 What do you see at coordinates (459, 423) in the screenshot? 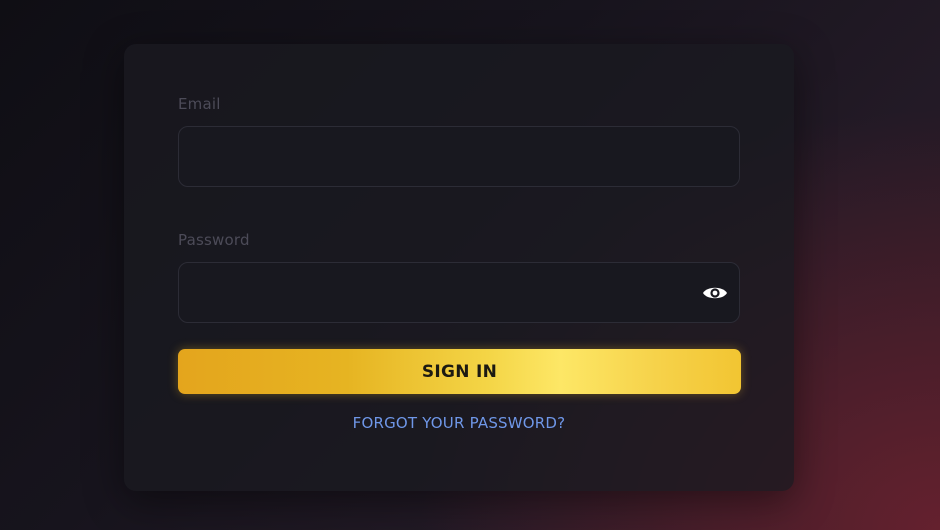
I see `forgot-password-link: FORGOT YOUR PASSWORD?` at bounding box center [459, 423].